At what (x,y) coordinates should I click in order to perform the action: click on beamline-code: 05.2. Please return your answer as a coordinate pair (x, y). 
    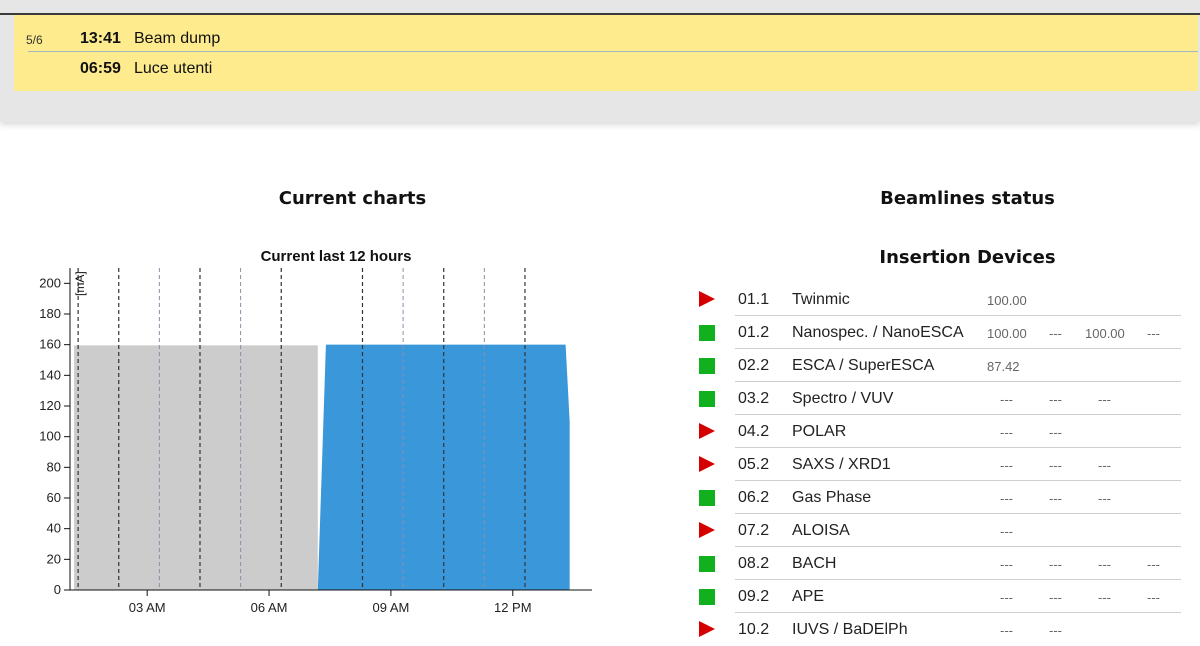
    Looking at the image, I should click on (754, 464).